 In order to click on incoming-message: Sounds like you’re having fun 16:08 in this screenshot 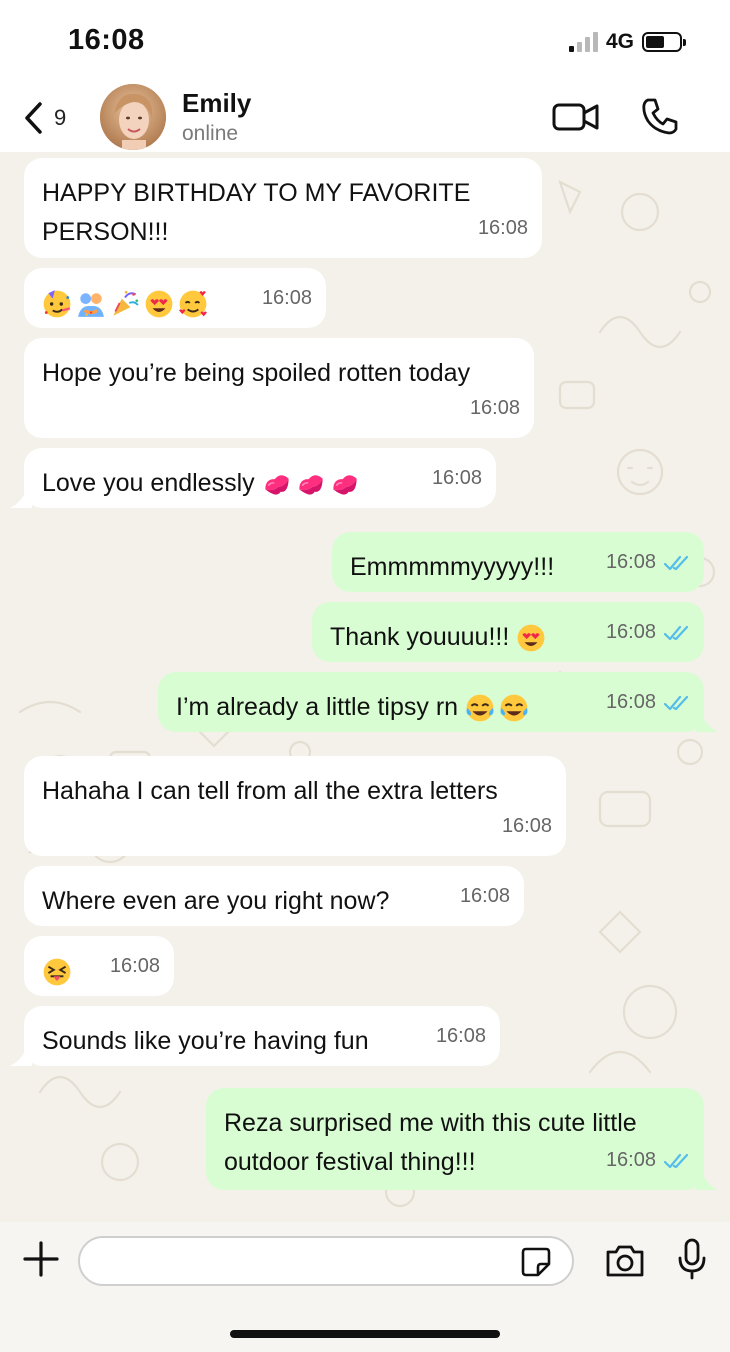, I will do `click(255, 1036)`.